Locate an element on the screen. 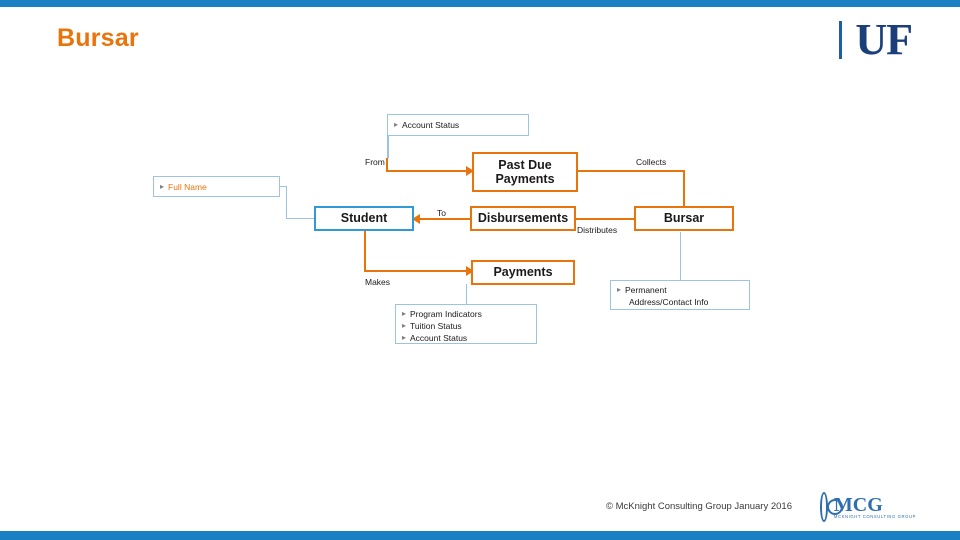 The height and width of the screenshot is (540, 960). attribute-box-account-status-top: ▸ Account Status is located at coordinates (458, 125).